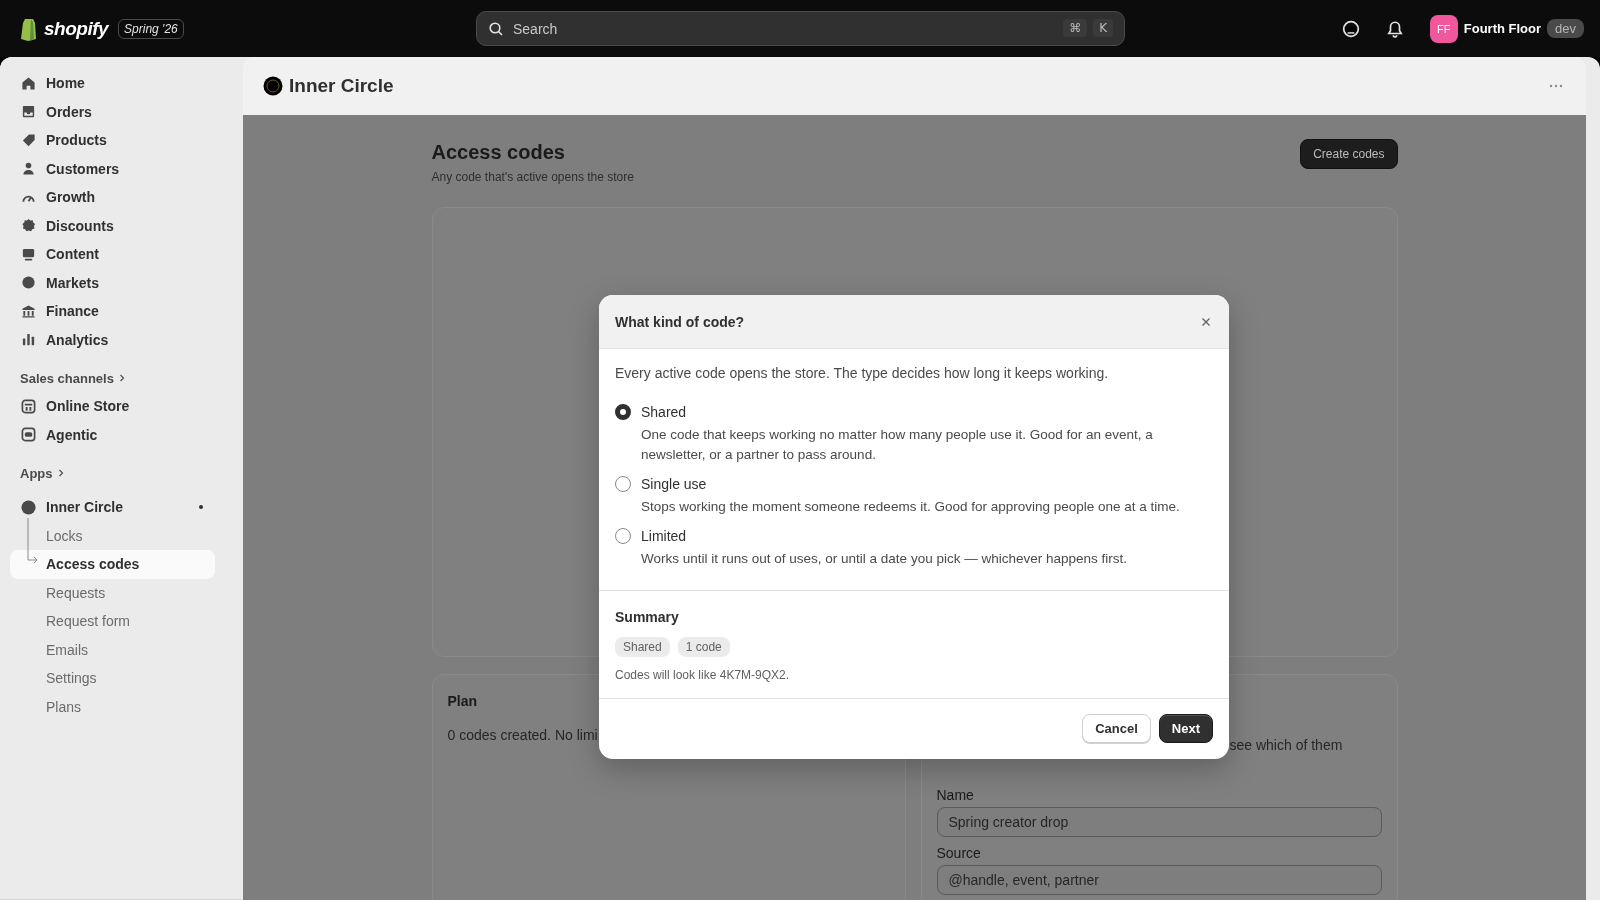 This screenshot has height=900, width=1600. Describe the element at coordinates (955, 795) in the screenshot. I see `field-label: Name` at that location.